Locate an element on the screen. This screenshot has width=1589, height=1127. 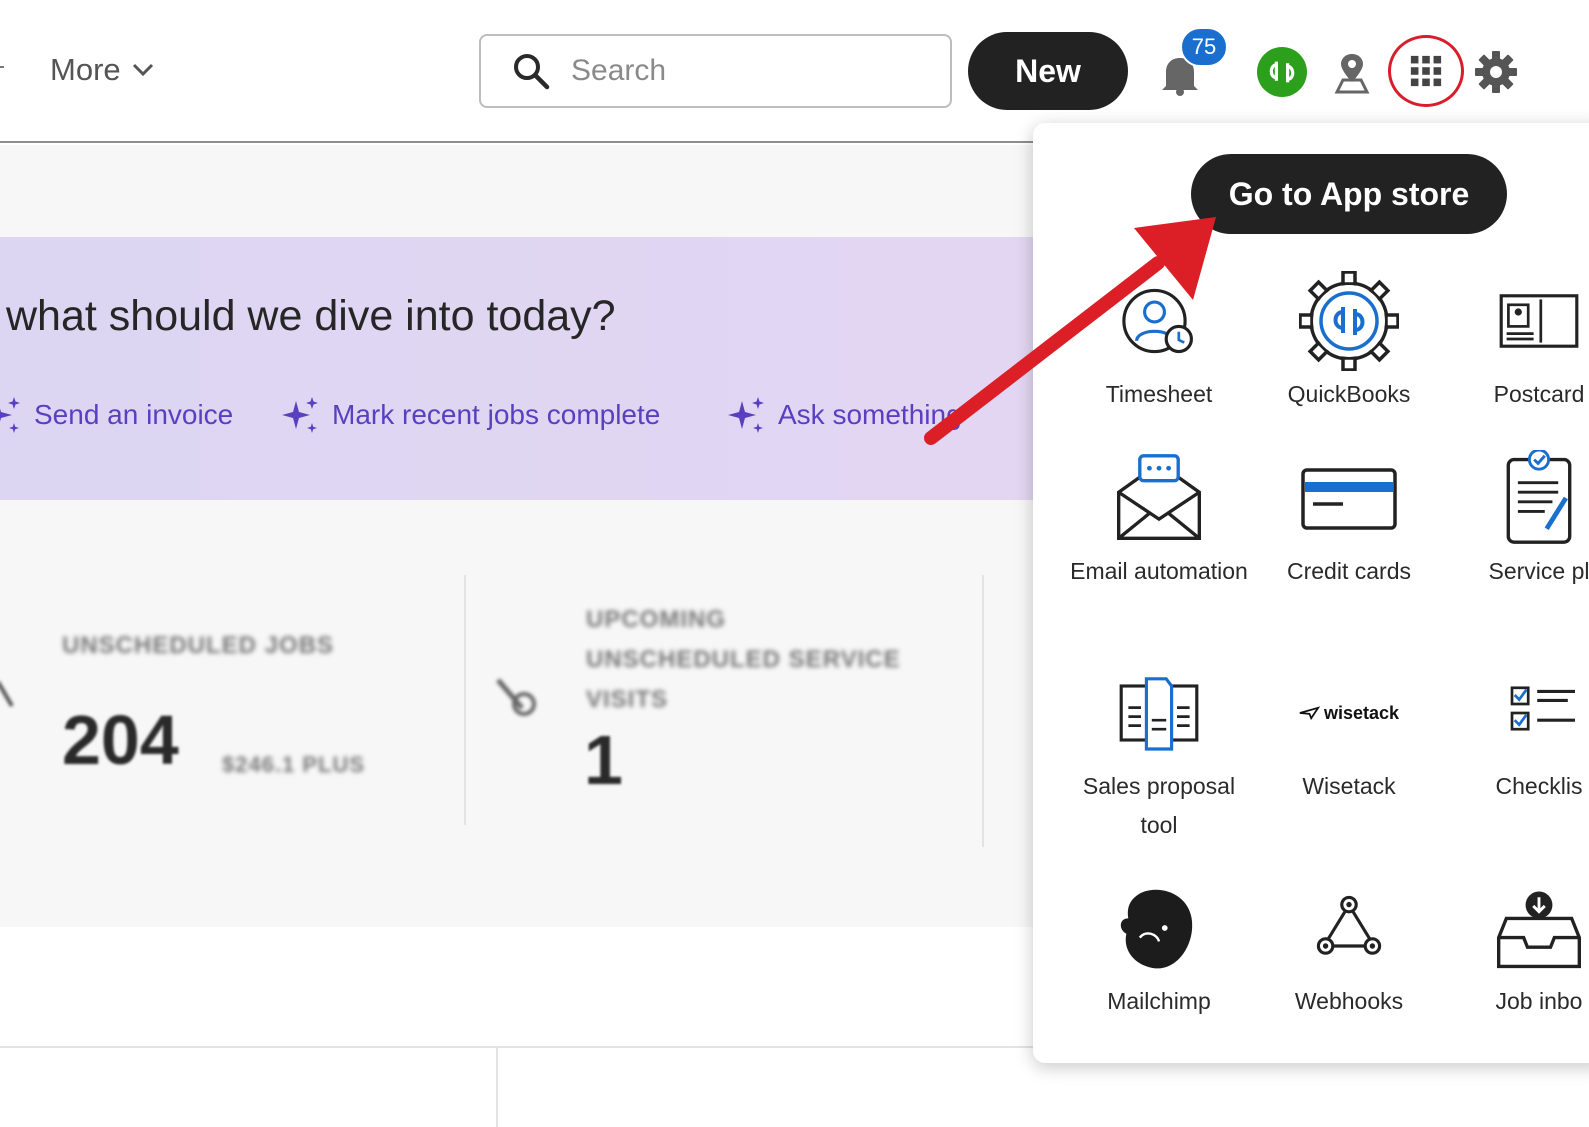
app-label: QuickBooks is located at coordinates (1349, 394).